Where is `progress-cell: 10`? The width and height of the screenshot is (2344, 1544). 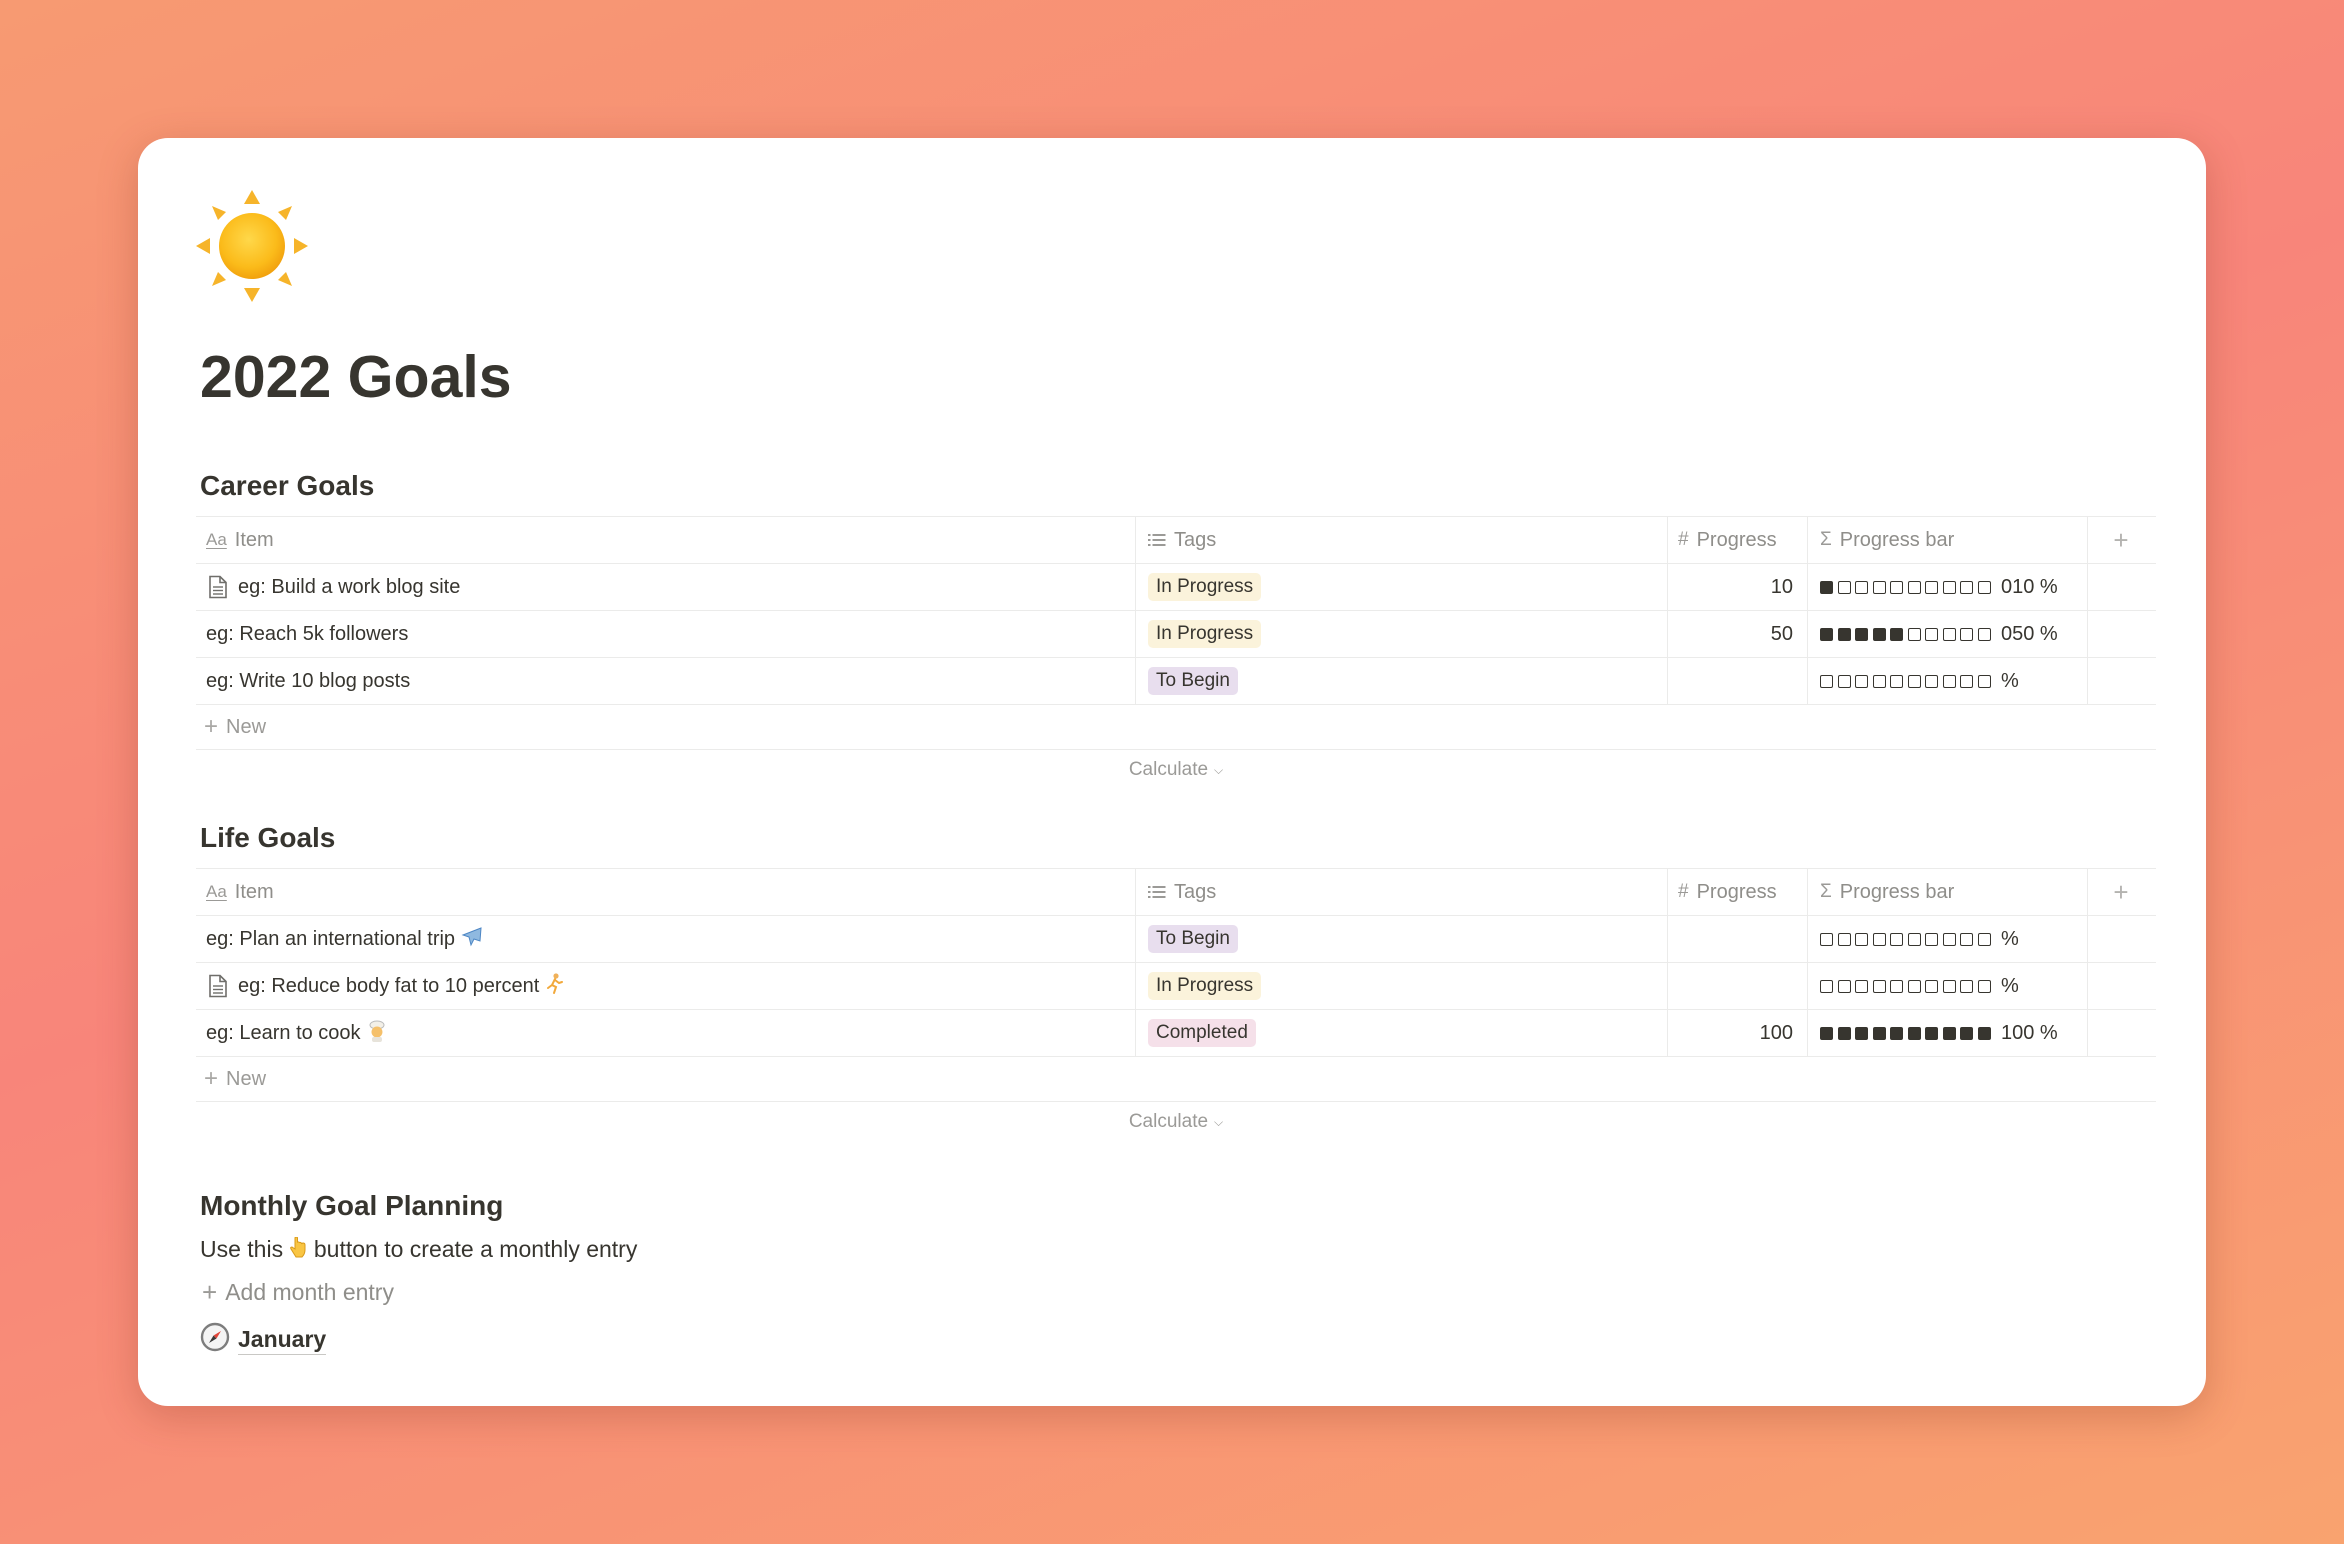
progress-cell: 10 is located at coordinates (1738, 587).